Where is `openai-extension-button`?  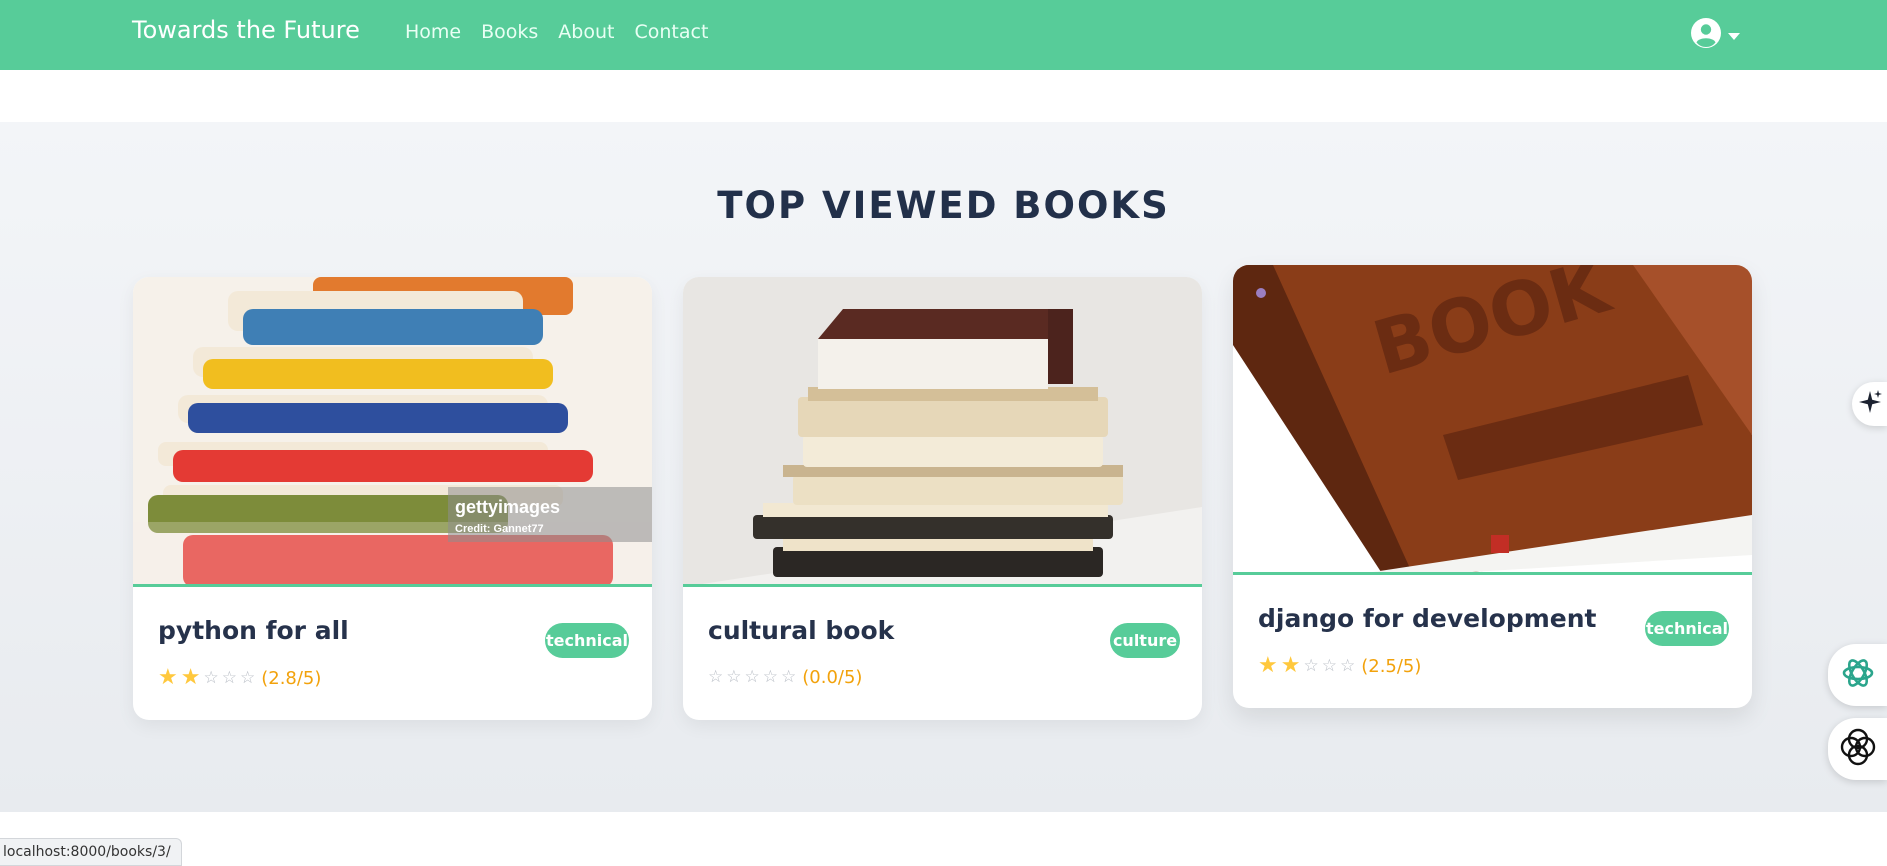 openai-extension-button is located at coordinates (1857, 675).